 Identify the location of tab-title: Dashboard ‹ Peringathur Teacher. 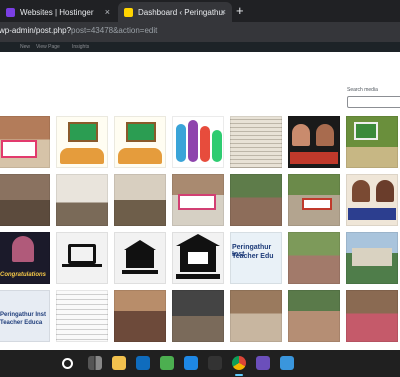
(181, 12).